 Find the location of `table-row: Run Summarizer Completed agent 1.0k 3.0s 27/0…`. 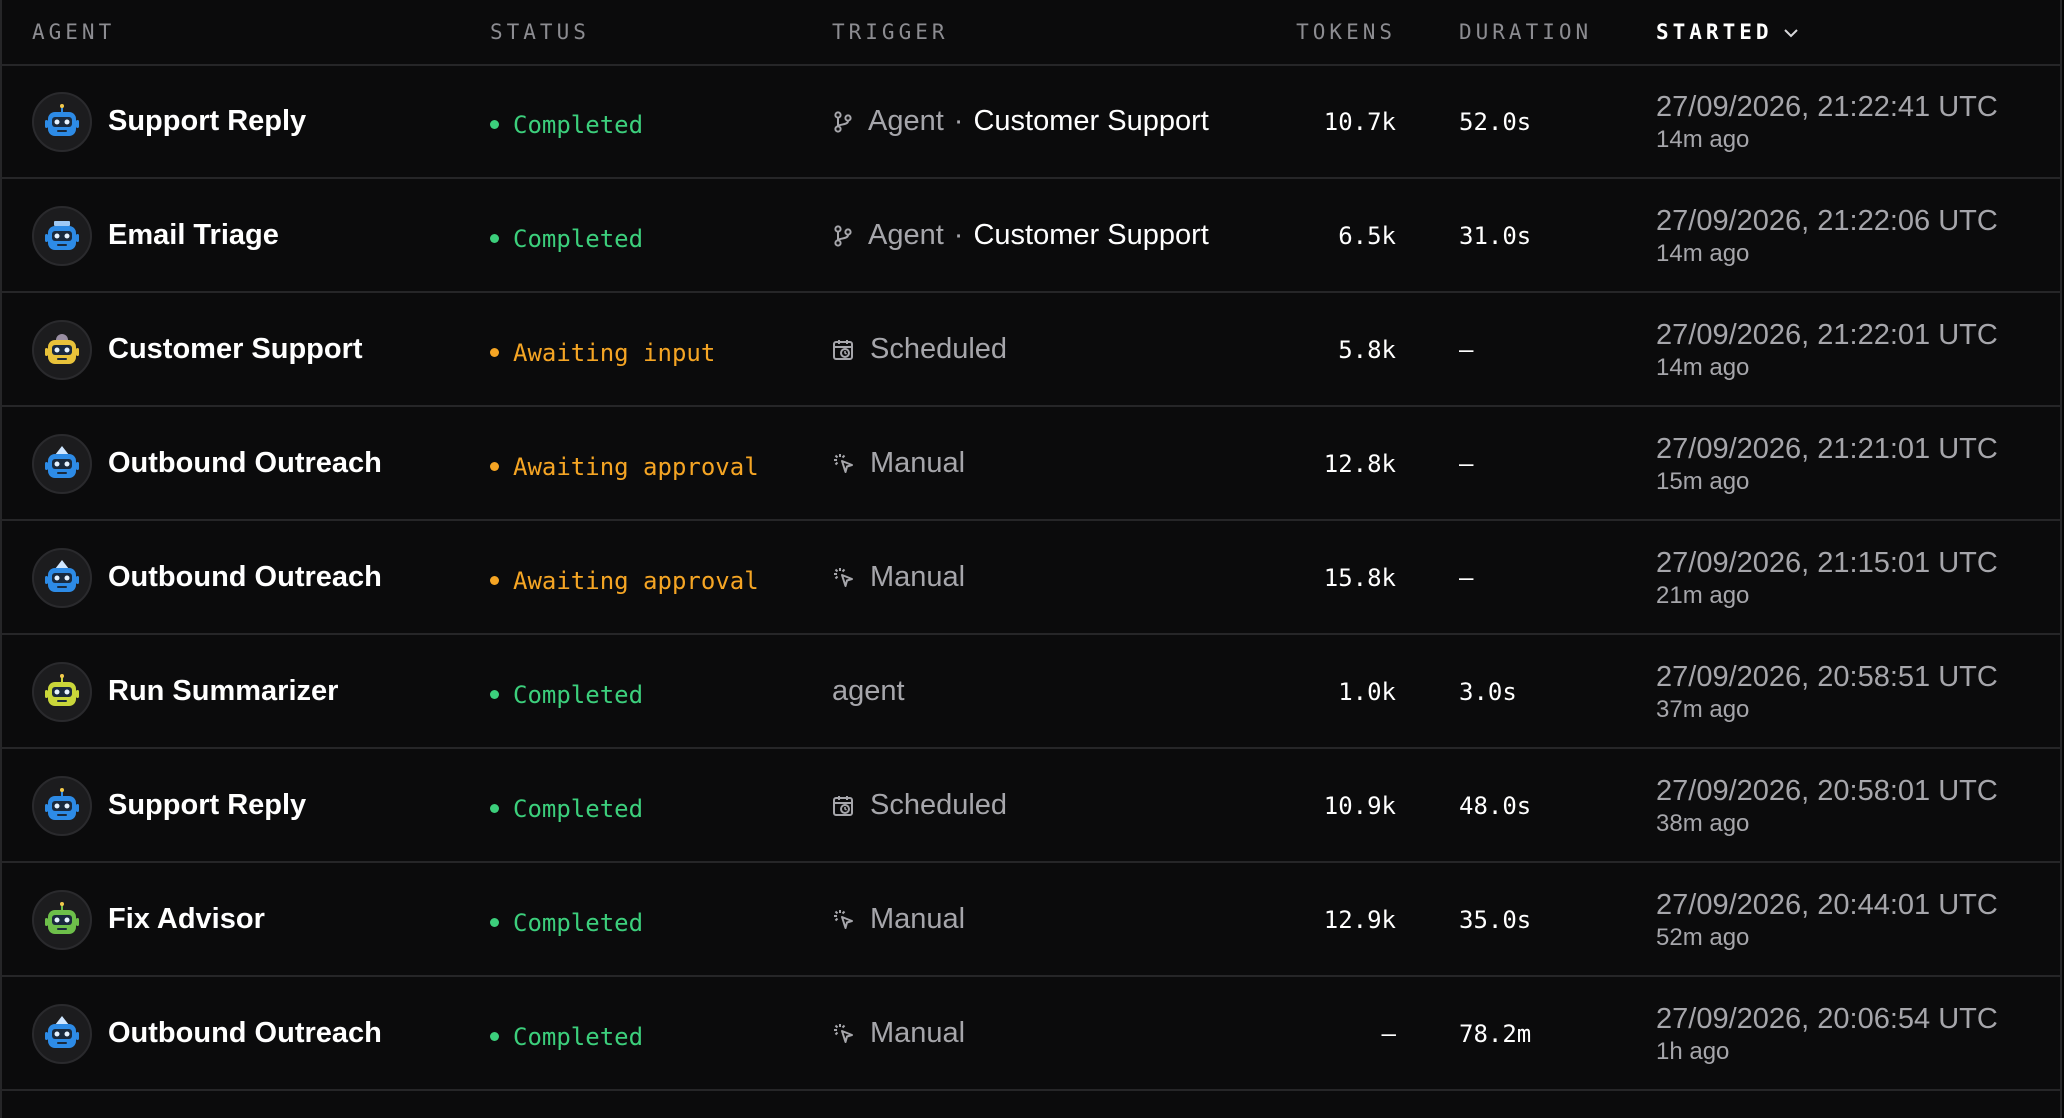

table-row: Run Summarizer Completed agent 1.0k 3.0s 27/0… is located at coordinates (1031, 692).